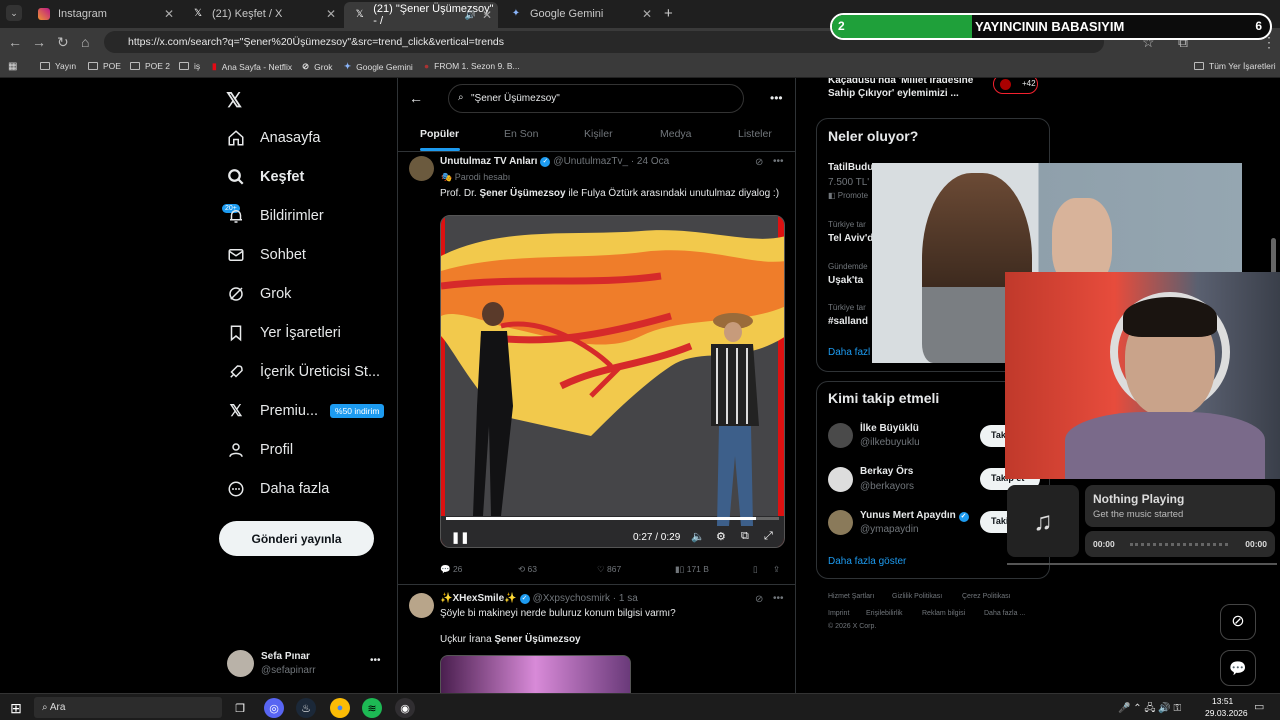  What do you see at coordinates (845, 280) in the screenshot?
I see `trend-item: Uşak'ta` at bounding box center [845, 280].